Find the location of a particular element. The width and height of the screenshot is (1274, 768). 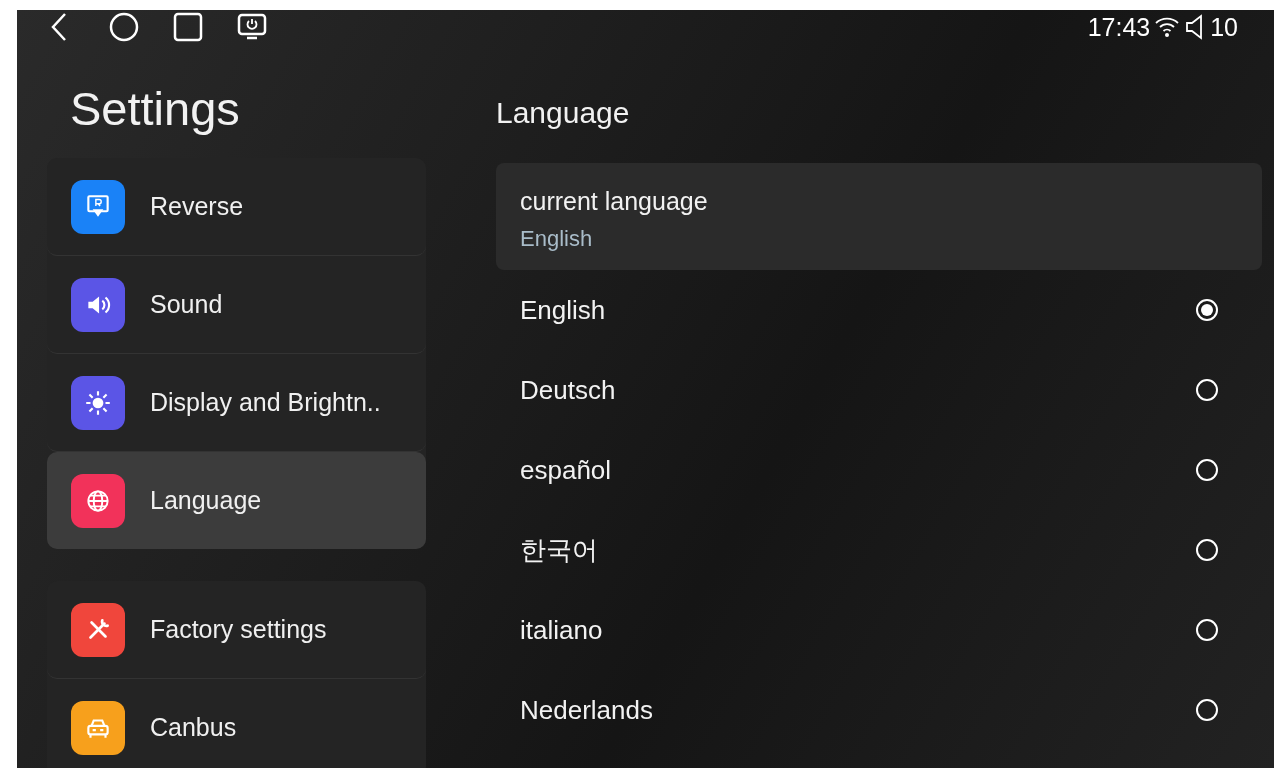

current-language-label: current language is located at coordinates (614, 201).